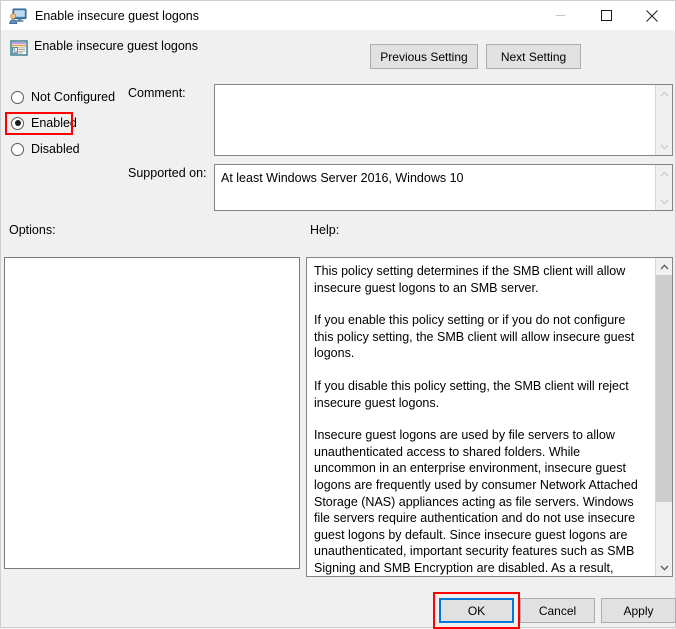 The width and height of the screenshot is (676, 629). Describe the element at coordinates (652, 15) in the screenshot. I see `close-button` at that location.